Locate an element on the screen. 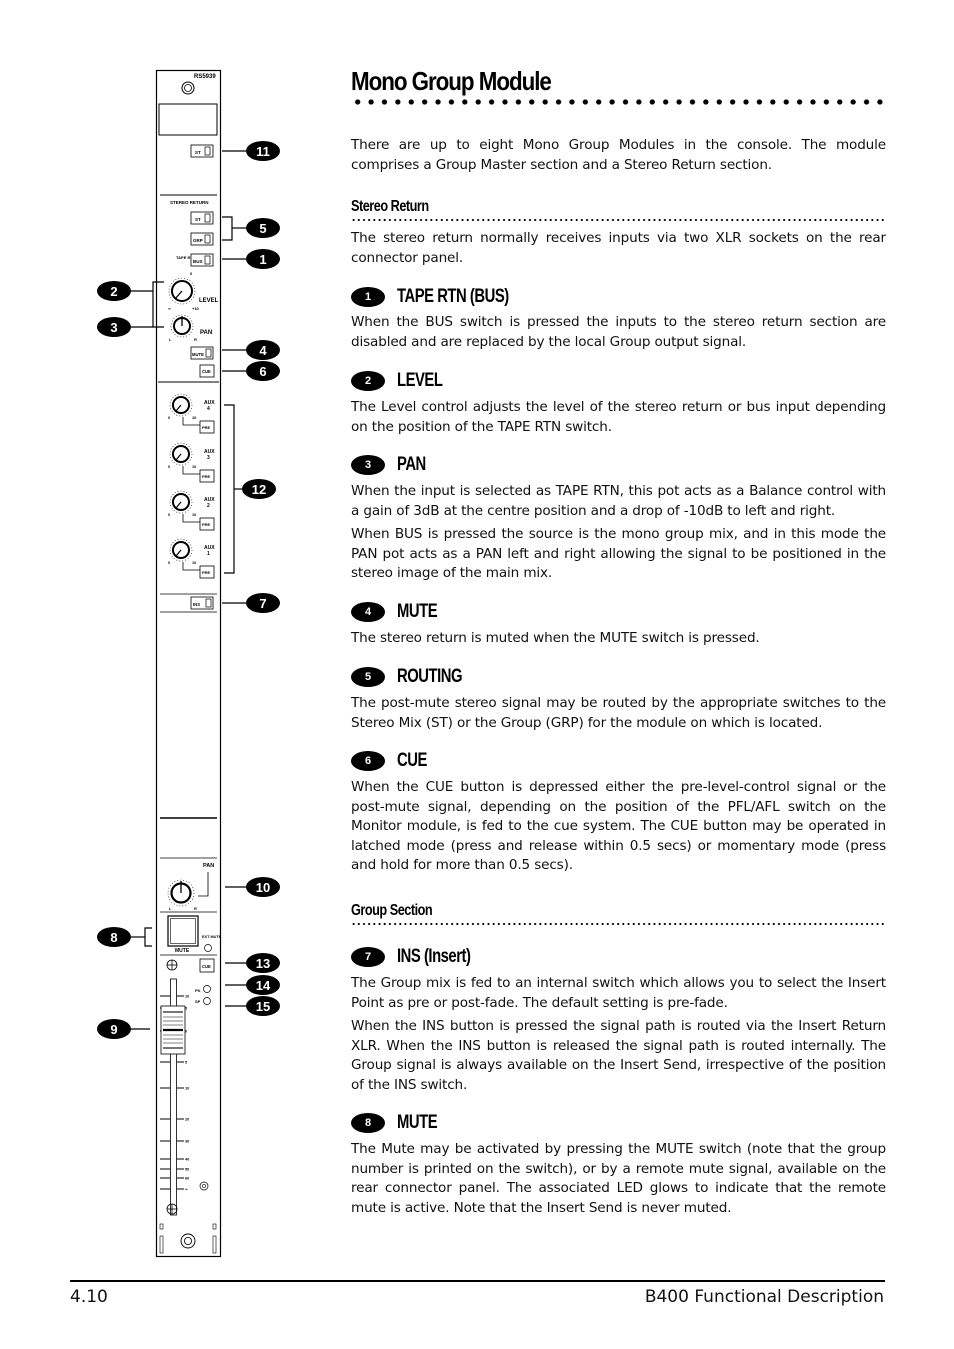 The height and width of the screenshot is (1349, 954). item-title: TAPE RTN (BUS) is located at coordinates (453, 296).